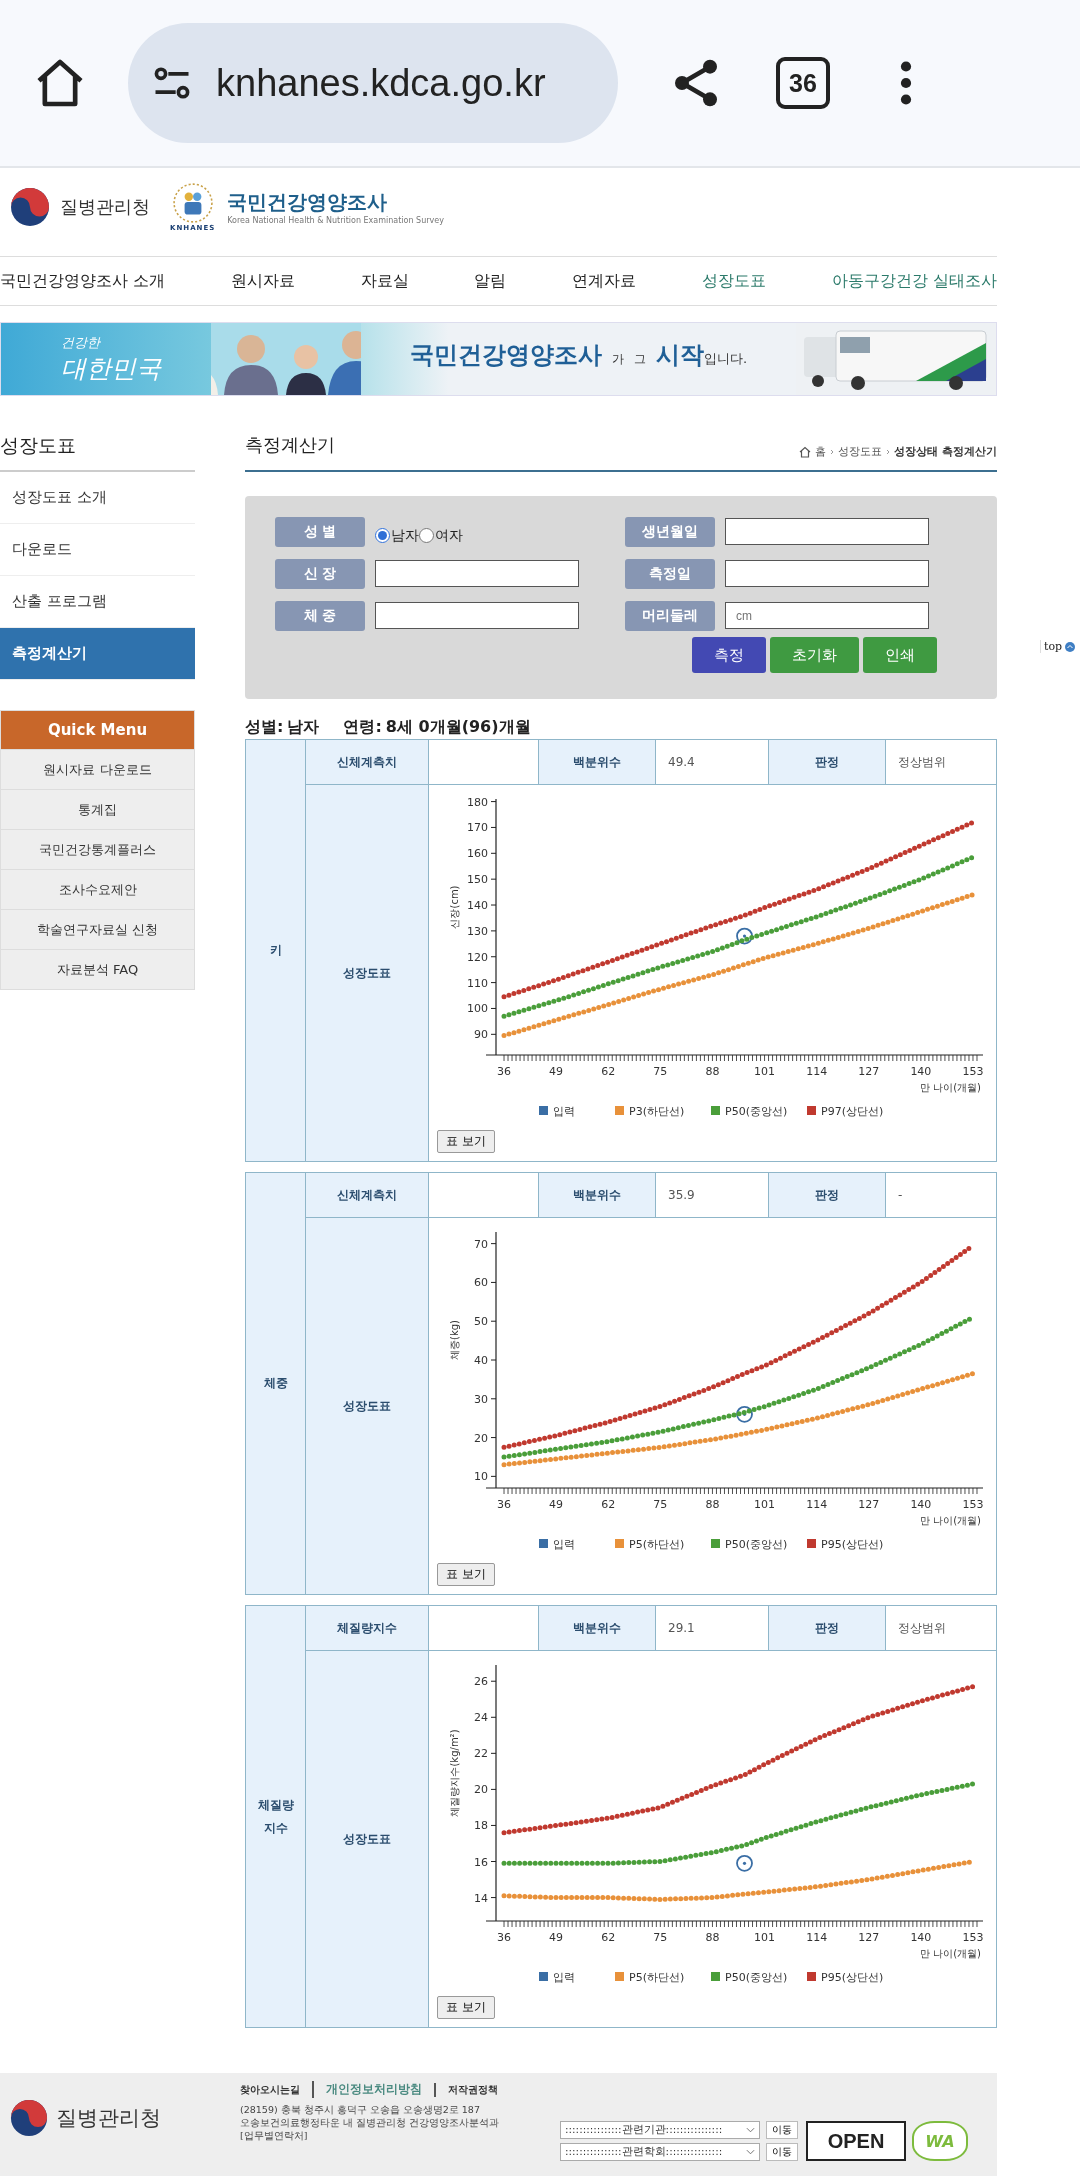  Describe the element at coordinates (734, 1932) in the screenshot. I see `x-axis: 36 49 62 75 88 101 114 127 140 153` at that location.